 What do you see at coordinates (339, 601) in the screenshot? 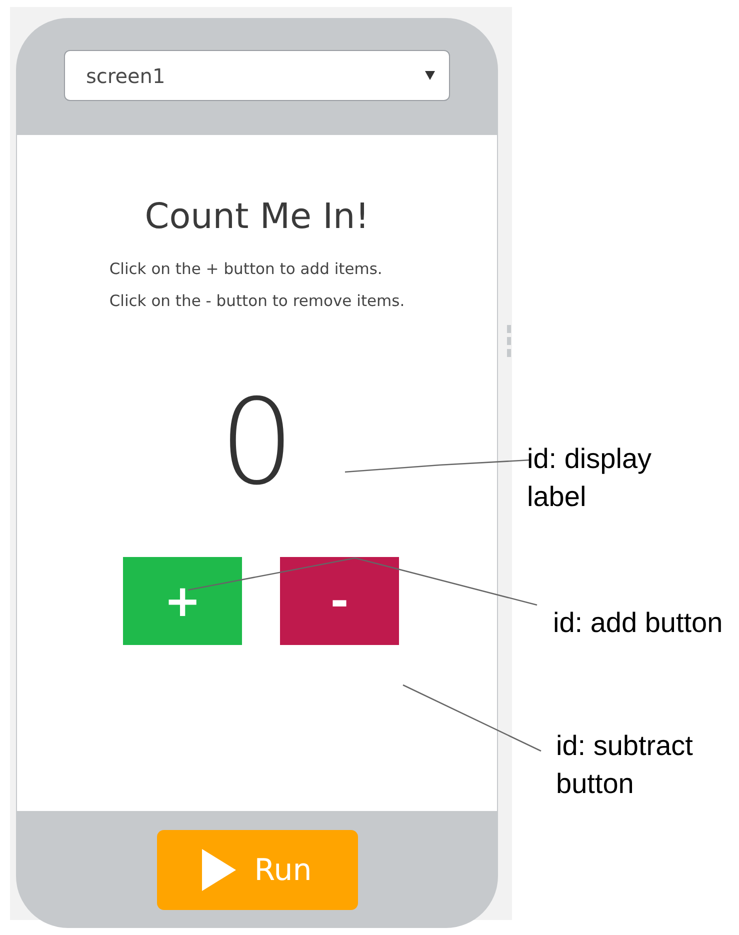
I see `counter-button: -` at bounding box center [339, 601].